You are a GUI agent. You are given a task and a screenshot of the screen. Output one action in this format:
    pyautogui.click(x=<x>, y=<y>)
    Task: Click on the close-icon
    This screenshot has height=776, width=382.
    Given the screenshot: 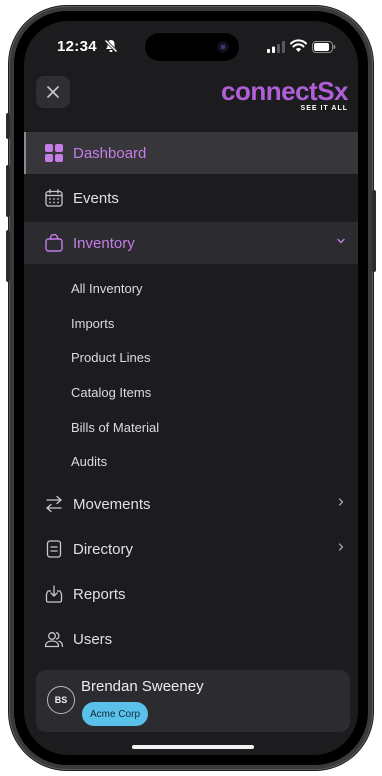 What is the action you would take?
    pyautogui.click(x=53, y=92)
    